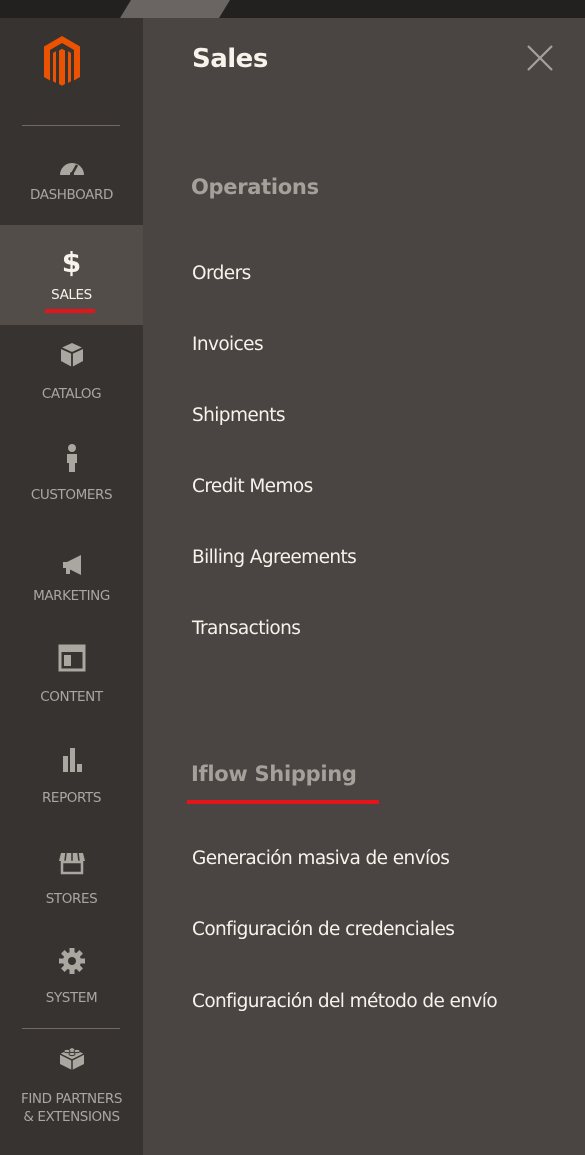 The height and width of the screenshot is (1155, 585). What do you see at coordinates (71, 376) in the screenshot?
I see `nav-item-catalog: CATALOG` at bounding box center [71, 376].